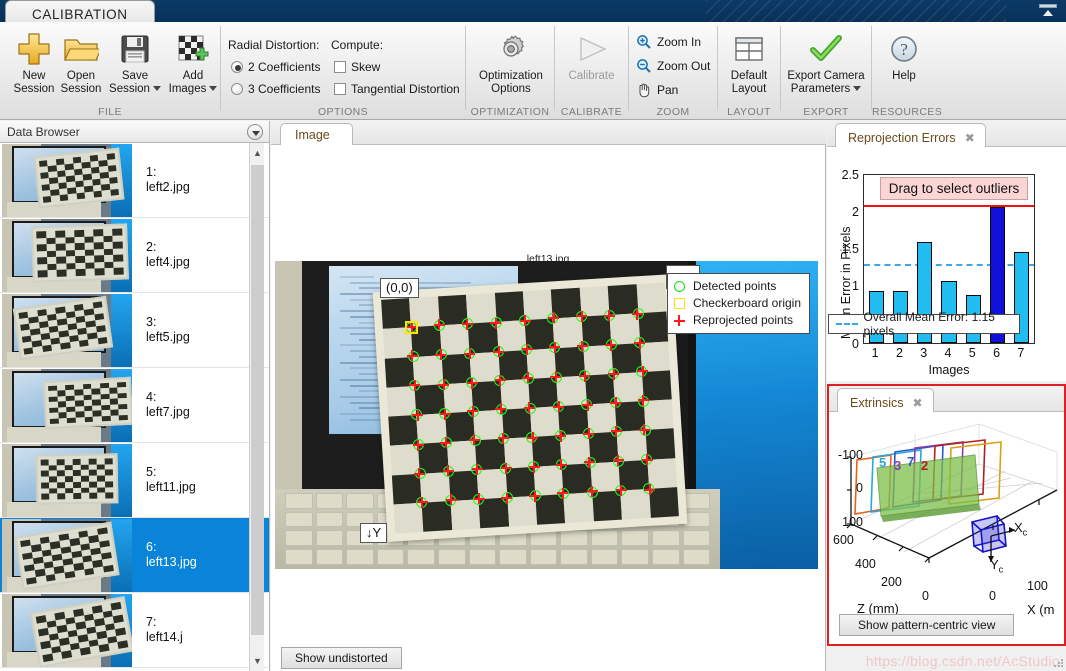 The image size is (1066, 671). What do you see at coordinates (855, 344) in the screenshot?
I see `ytick-0: 0` at bounding box center [855, 344].